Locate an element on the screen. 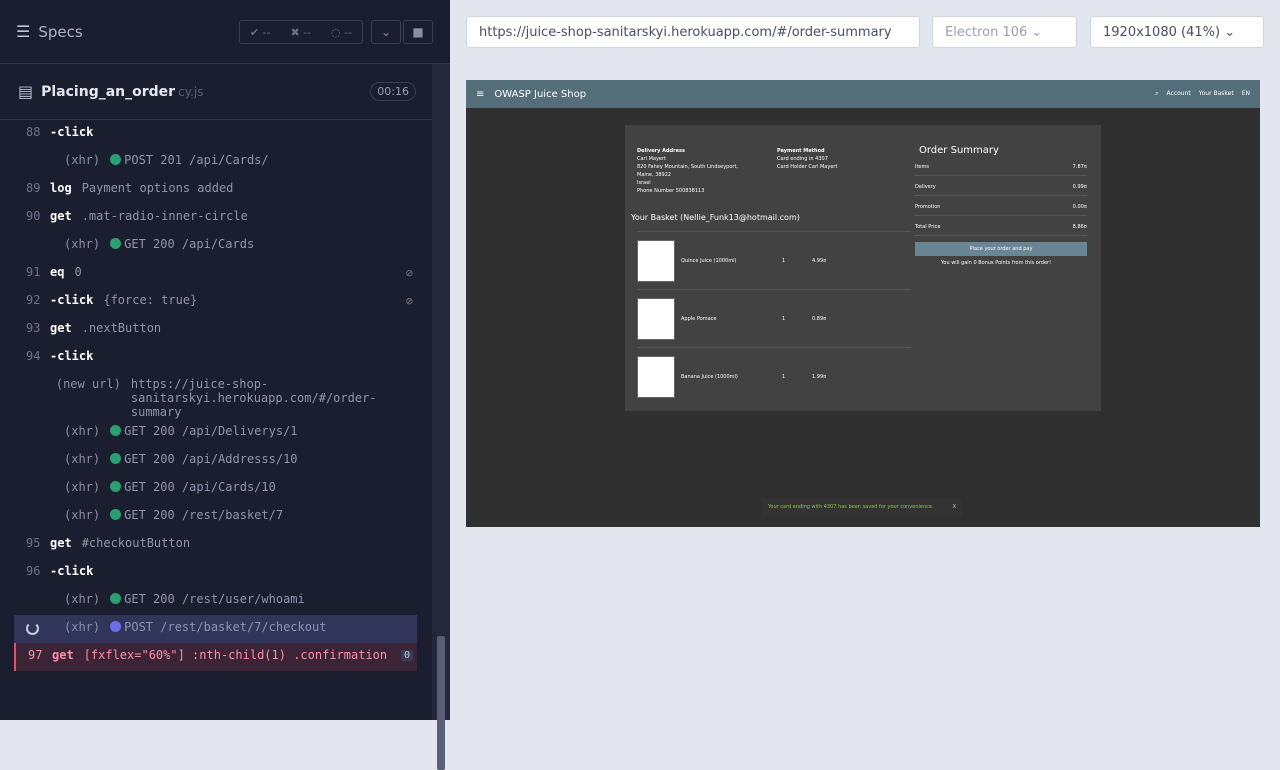  command-row: (xhr) GET 200 /rest/user/whoami is located at coordinates (215, 601).